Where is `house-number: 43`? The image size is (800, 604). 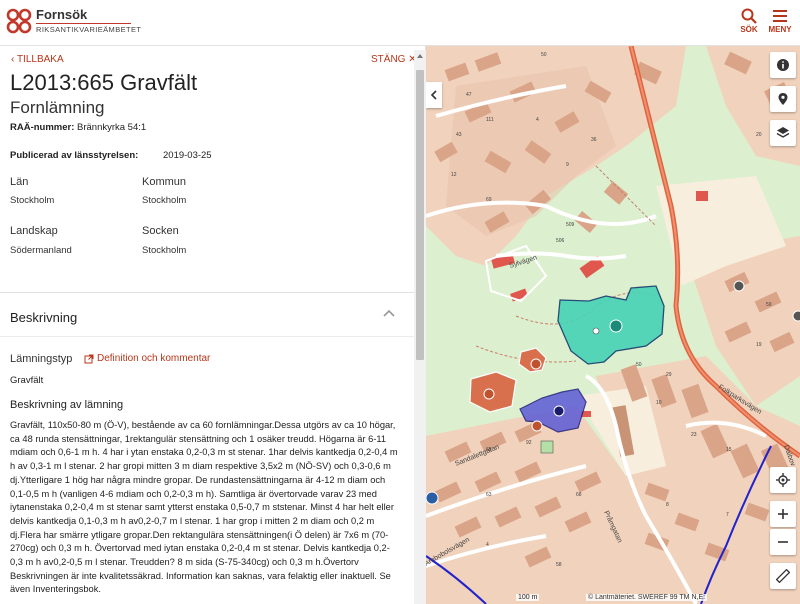 house-number: 43 is located at coordinates (459, 135).